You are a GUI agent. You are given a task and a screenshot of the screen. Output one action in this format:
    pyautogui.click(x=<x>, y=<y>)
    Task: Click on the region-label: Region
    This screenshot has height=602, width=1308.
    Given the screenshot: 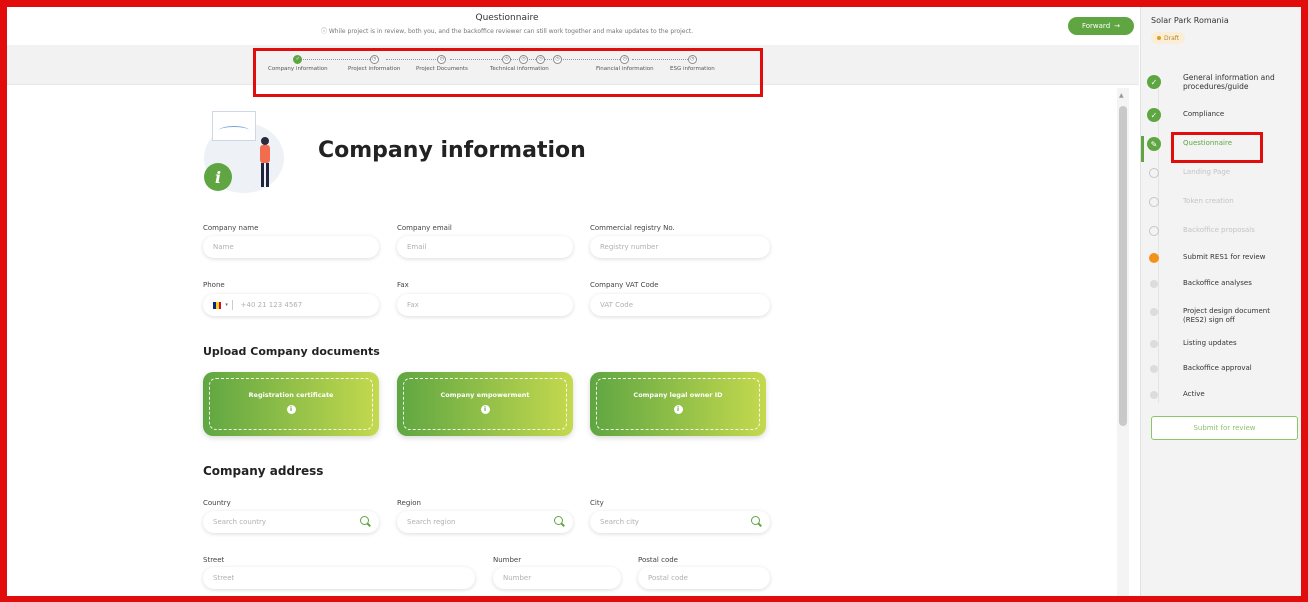 What is the action you would take?
    pyautogui.click(x=409, y=503)
    